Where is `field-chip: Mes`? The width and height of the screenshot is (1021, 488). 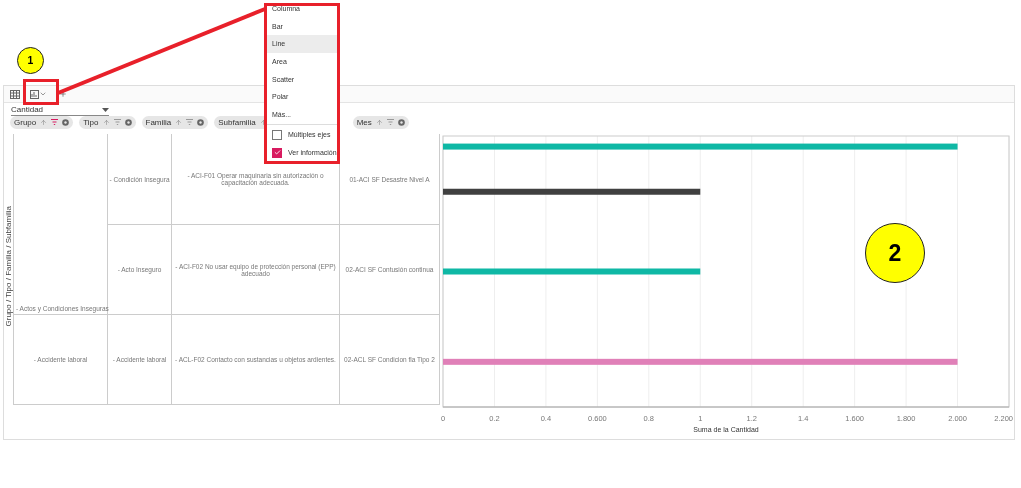
field-chip: Mes is located at coordinates (380, 122).